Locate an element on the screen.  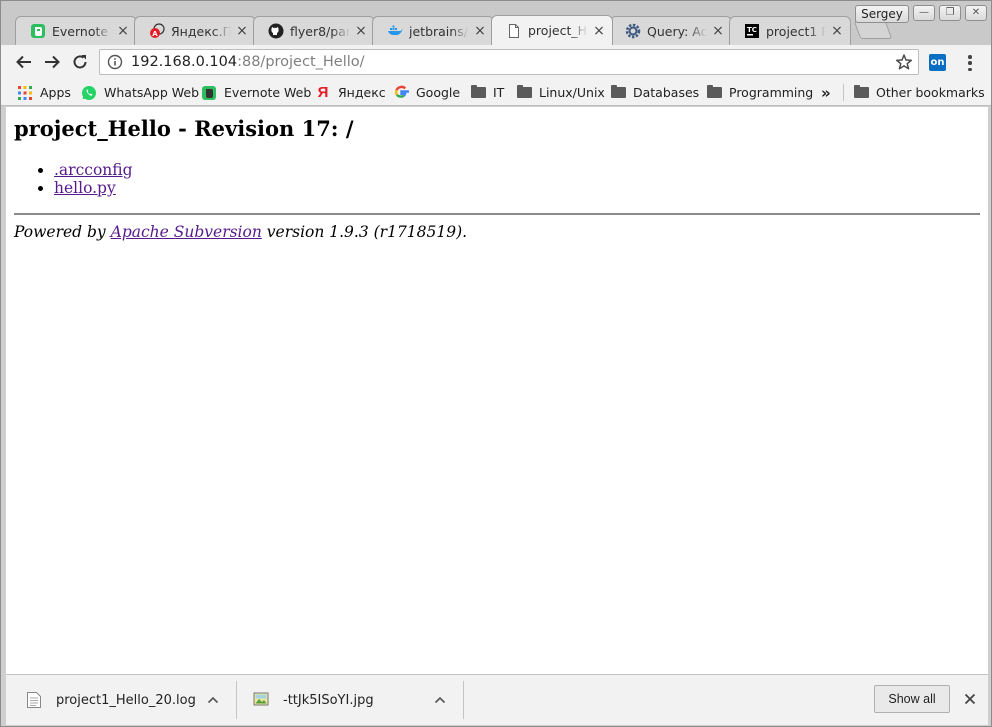
bookmark-folder-other: Other bookmarks is located at coordinates (919, 92).